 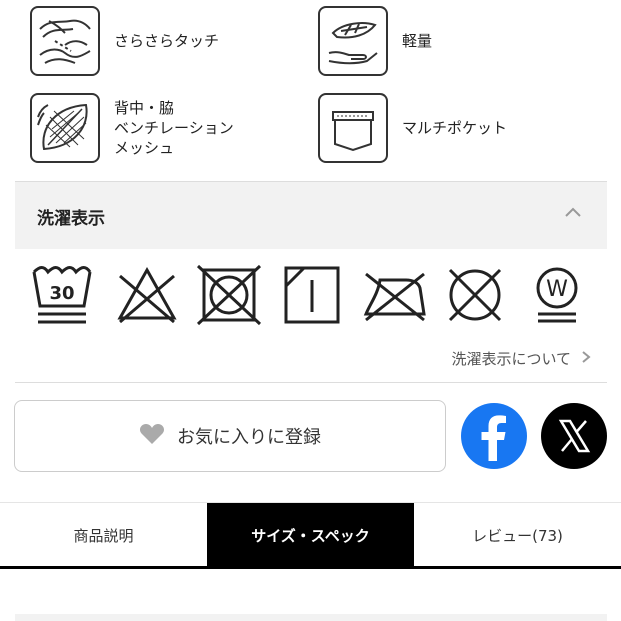 I want to click on facebook-icon, so click(x=493, y=438).